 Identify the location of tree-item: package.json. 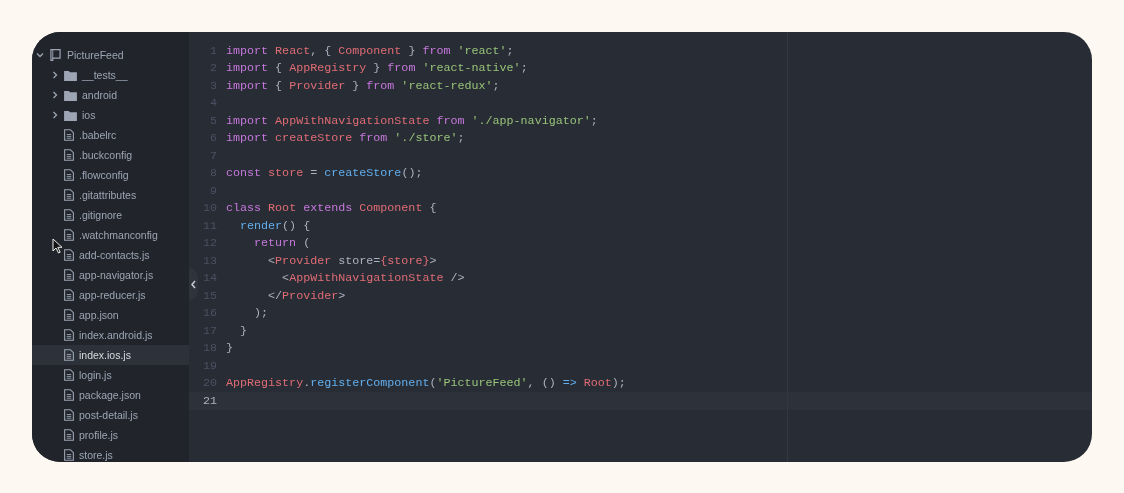
(110, 395).